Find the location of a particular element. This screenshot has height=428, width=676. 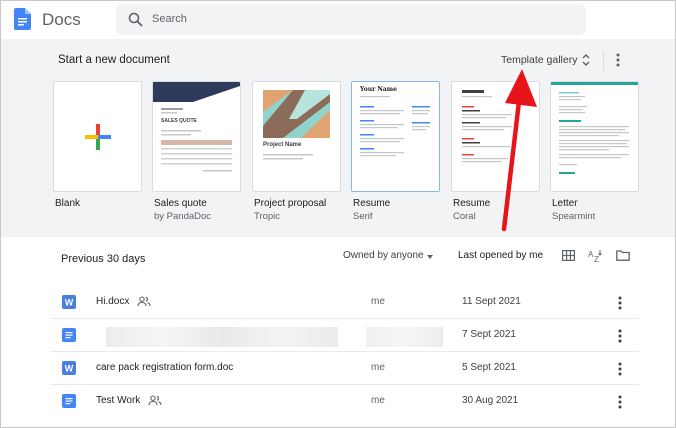

docs-logo-icon is located at coordinates (22, 19).